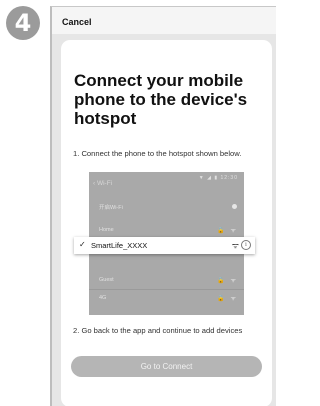  Describe the element at coordinates (166, 299) in the screenshot. I see `wifi-network-row: 4G 🔒 ᯤ` at that location.